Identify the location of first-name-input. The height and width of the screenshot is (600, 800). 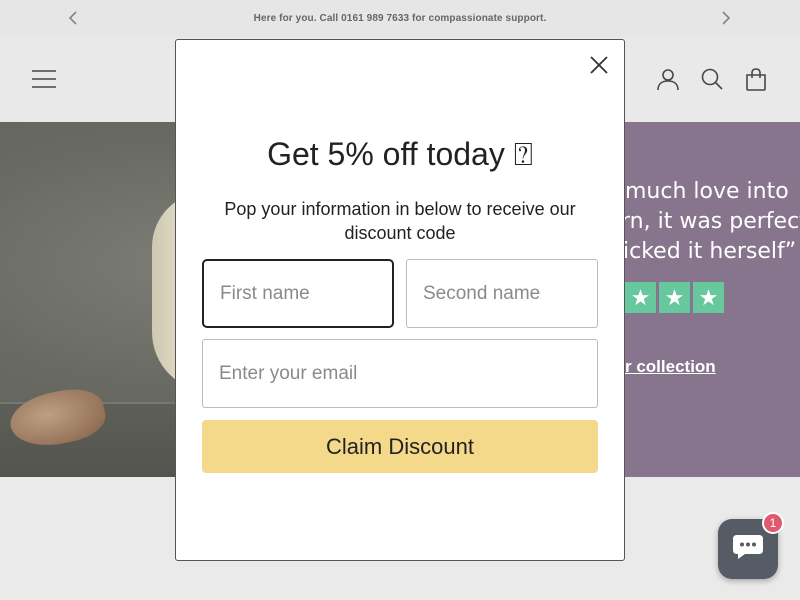
(298, 293).